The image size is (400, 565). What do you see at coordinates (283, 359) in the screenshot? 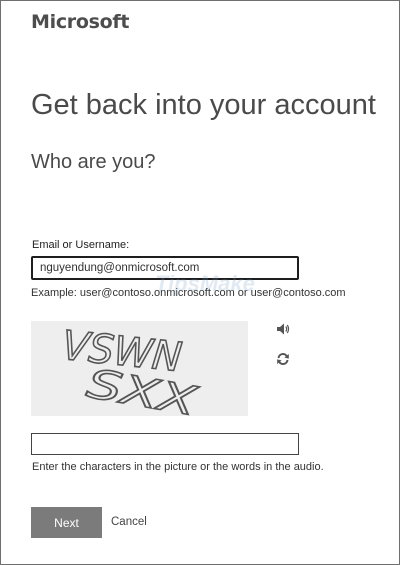
I see `refresh-icon` at bounding box center [283, 359].